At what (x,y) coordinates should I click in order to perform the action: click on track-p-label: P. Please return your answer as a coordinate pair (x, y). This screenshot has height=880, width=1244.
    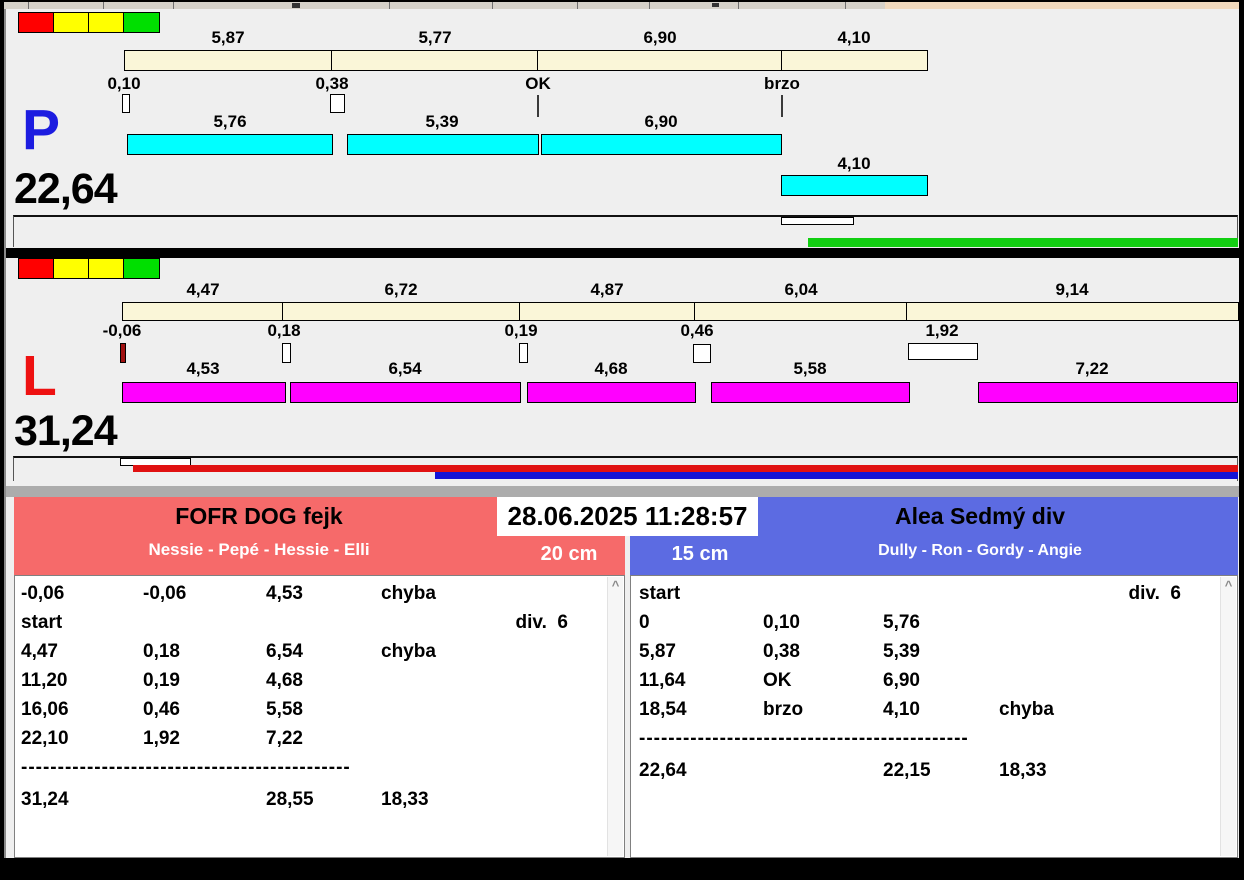
    Looking at the image, I should click on (41, 130).